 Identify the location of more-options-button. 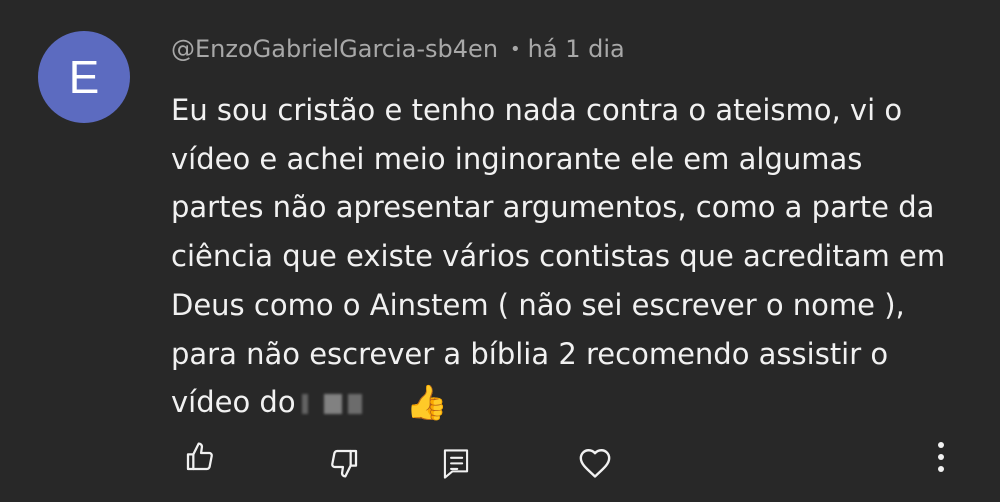
(941, 457).